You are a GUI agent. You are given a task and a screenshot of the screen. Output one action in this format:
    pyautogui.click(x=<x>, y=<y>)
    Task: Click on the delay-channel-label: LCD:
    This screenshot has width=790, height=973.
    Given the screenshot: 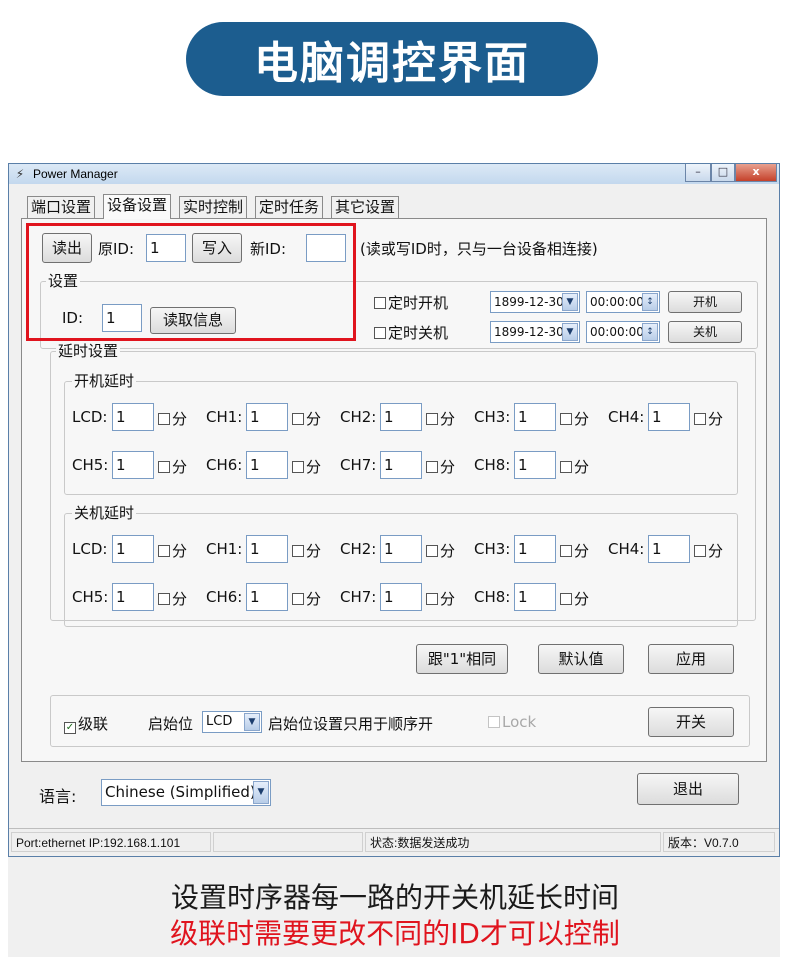 What is the action you would take?
    pyautogui.click(x=90, y=549)
    